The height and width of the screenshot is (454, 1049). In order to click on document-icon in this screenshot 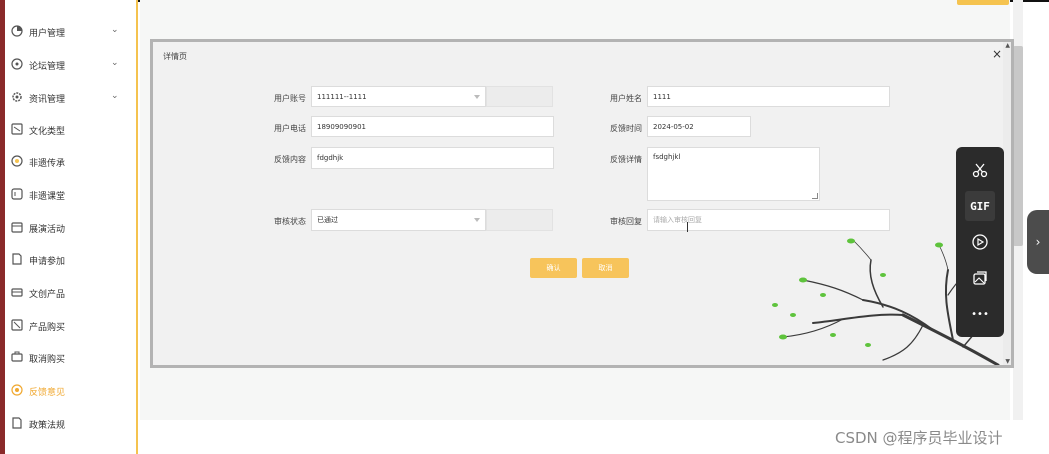, I will do `click(17, 259)`.